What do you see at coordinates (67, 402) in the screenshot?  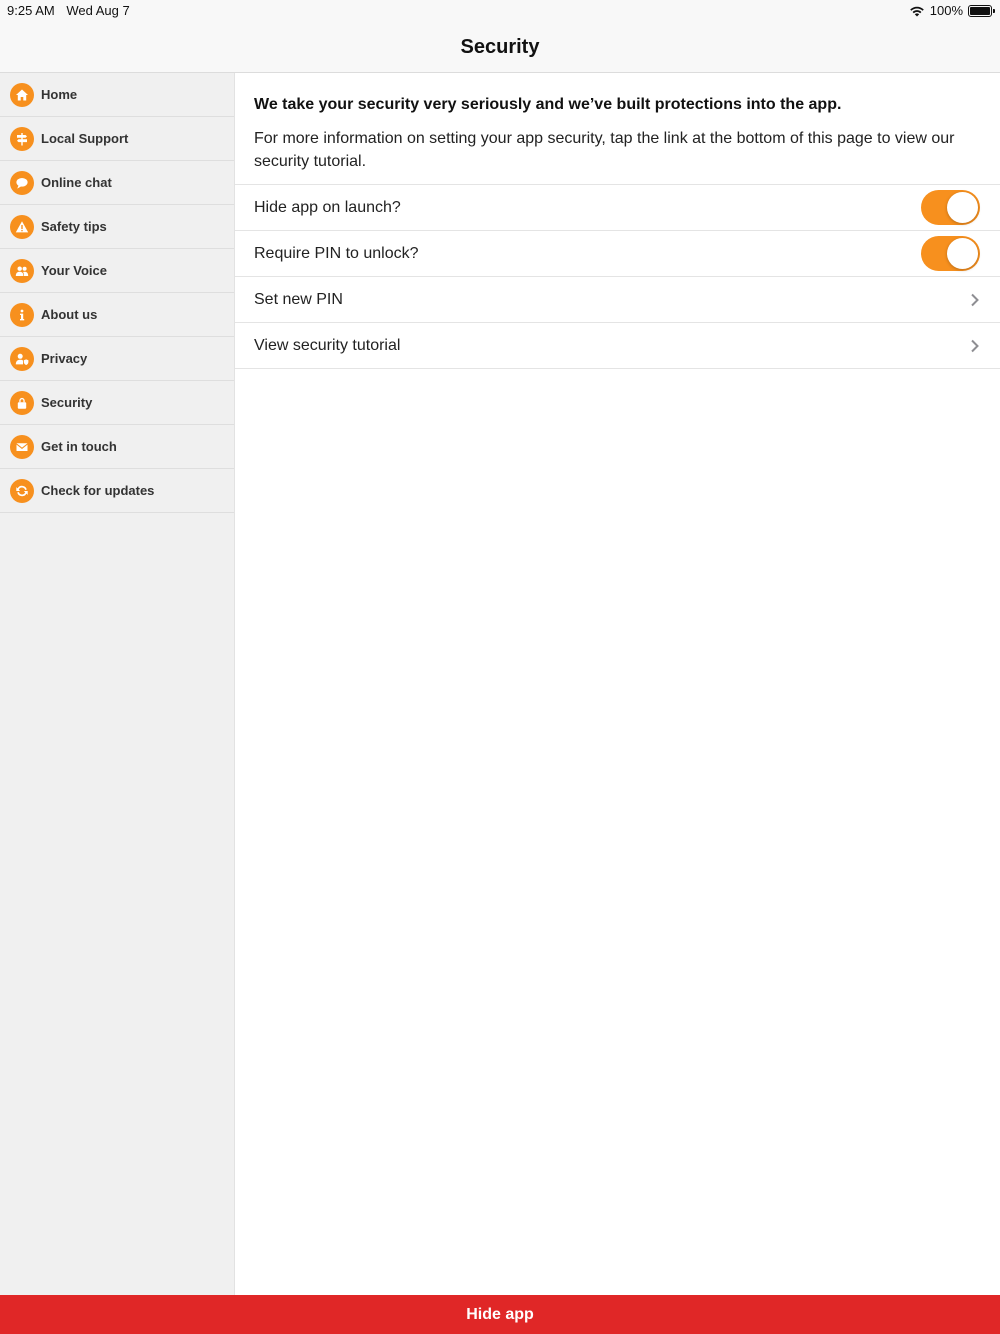 I see `sidebar-item-label: Security` at bounding box center [67, 402].